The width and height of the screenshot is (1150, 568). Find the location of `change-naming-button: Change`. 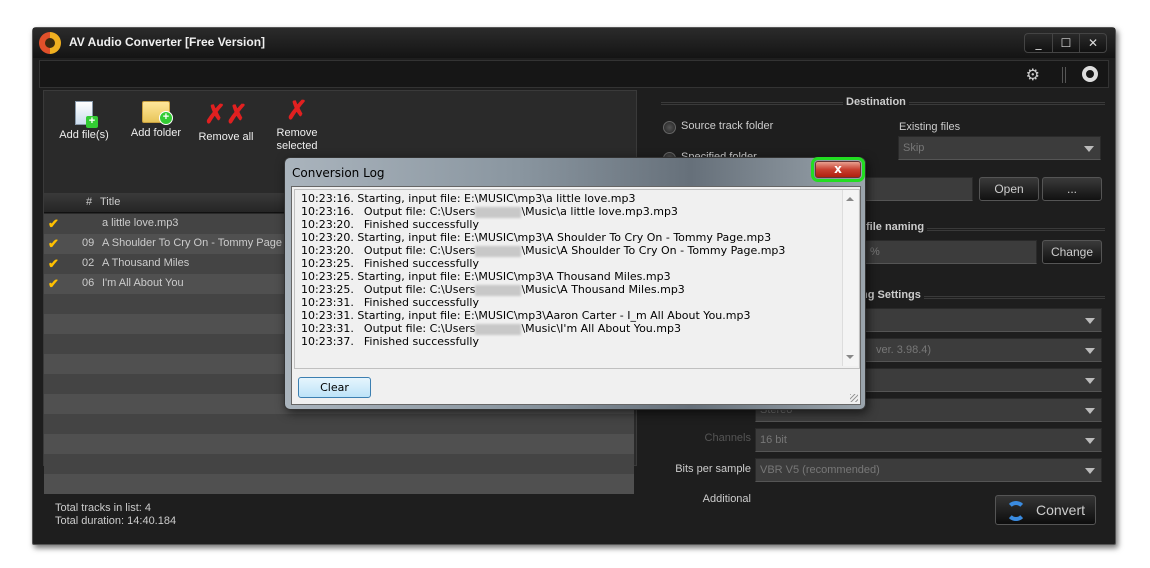

change-naming-button: Change is located at coordinates (1072, 252).